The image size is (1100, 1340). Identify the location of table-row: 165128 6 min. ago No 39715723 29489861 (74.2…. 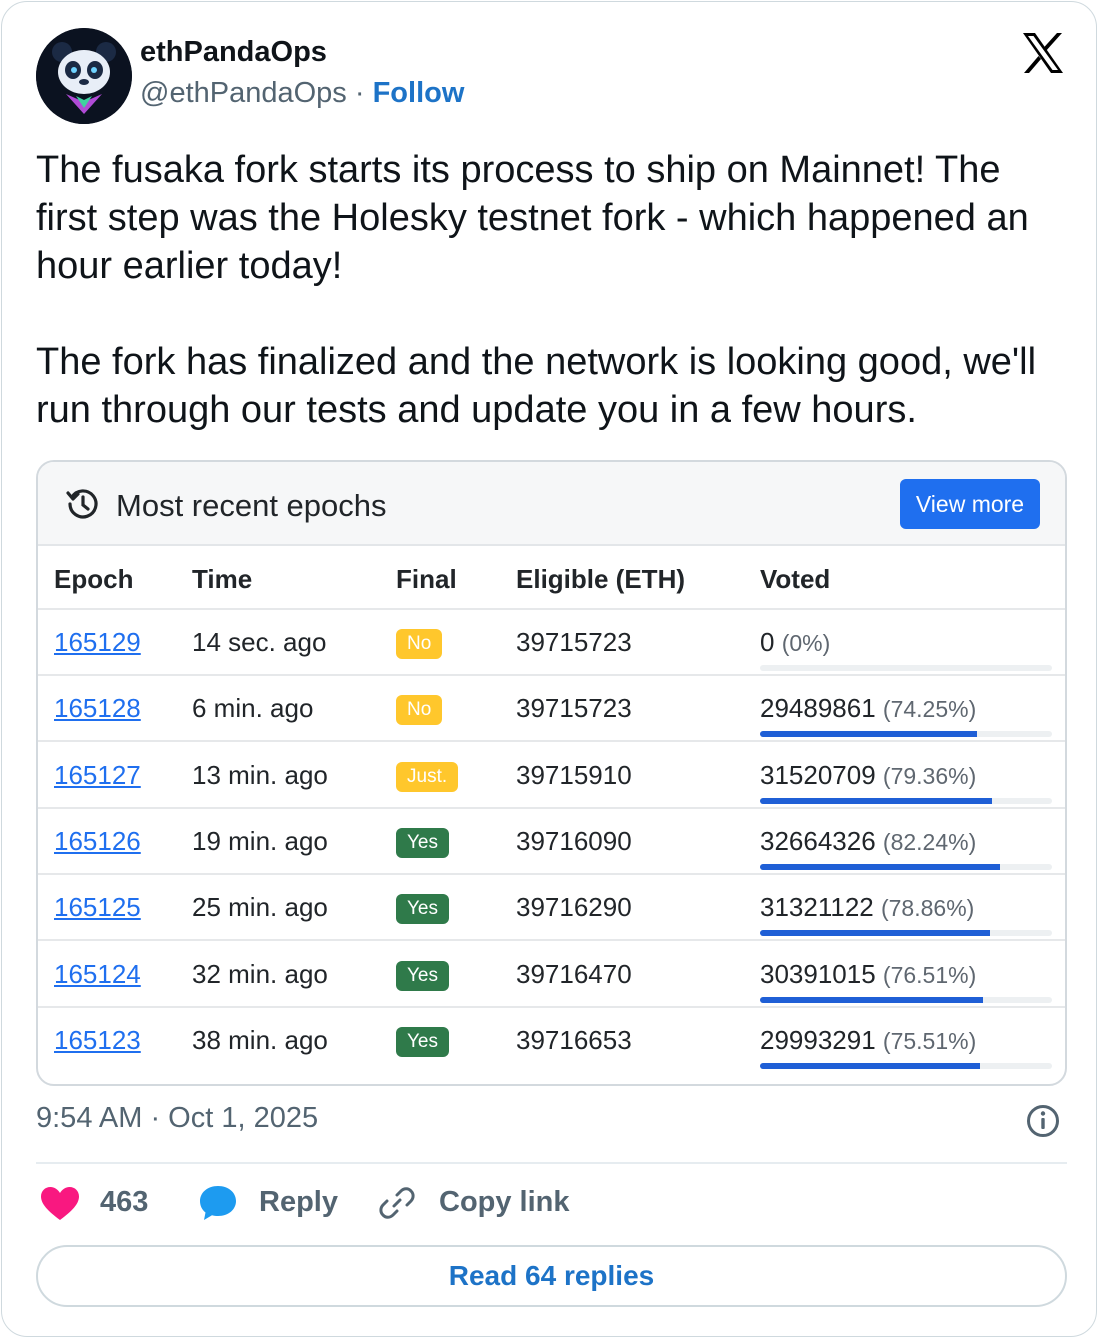
(551, 709).